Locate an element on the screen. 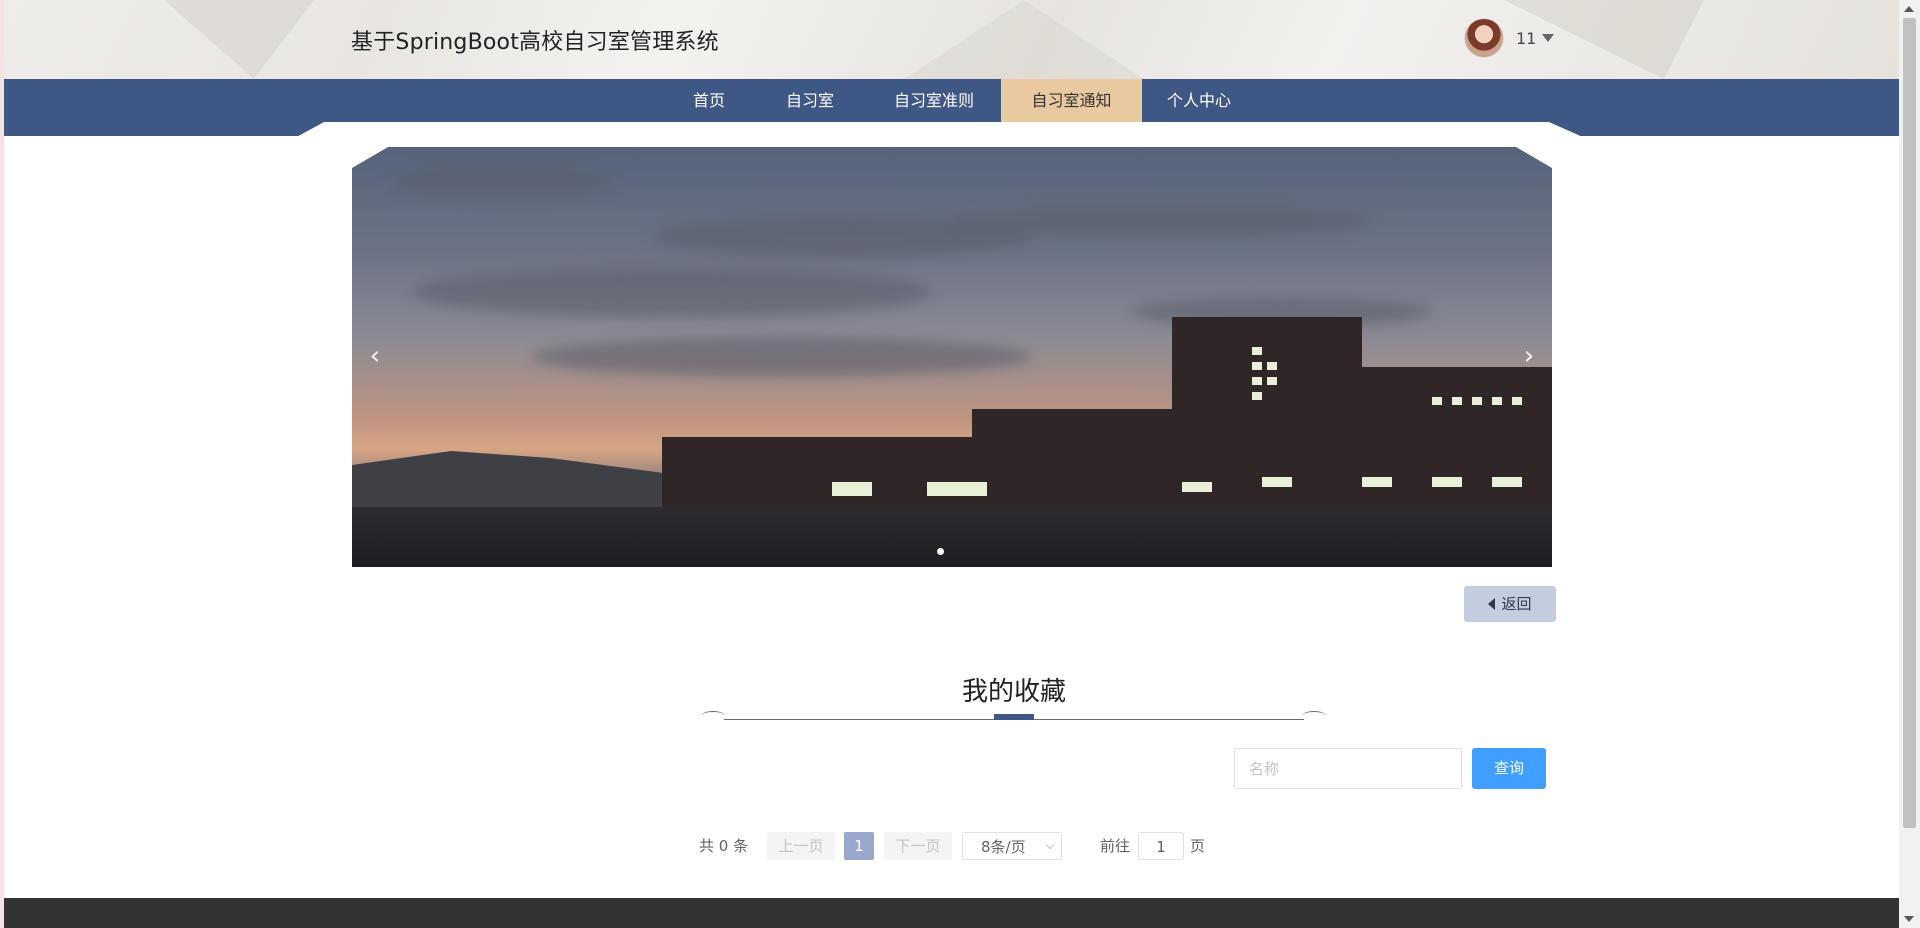 The image size is (1920, 928). nav-item-study-room: 自习室 is located at coordinates (810, 100).